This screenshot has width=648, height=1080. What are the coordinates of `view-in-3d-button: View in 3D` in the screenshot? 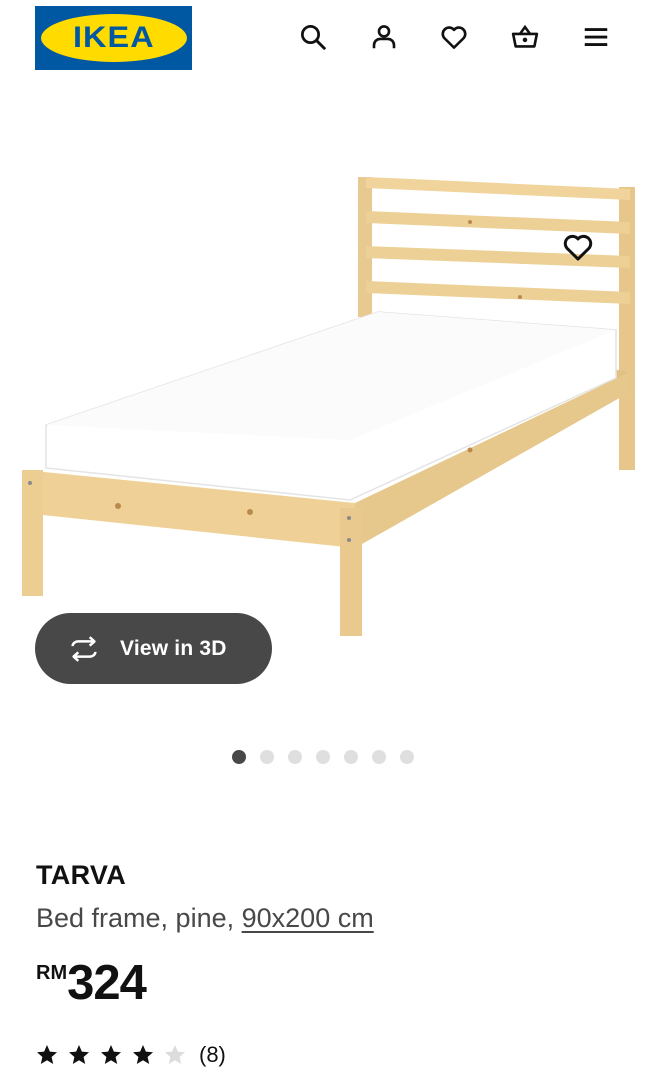 It's located at (153, 648).